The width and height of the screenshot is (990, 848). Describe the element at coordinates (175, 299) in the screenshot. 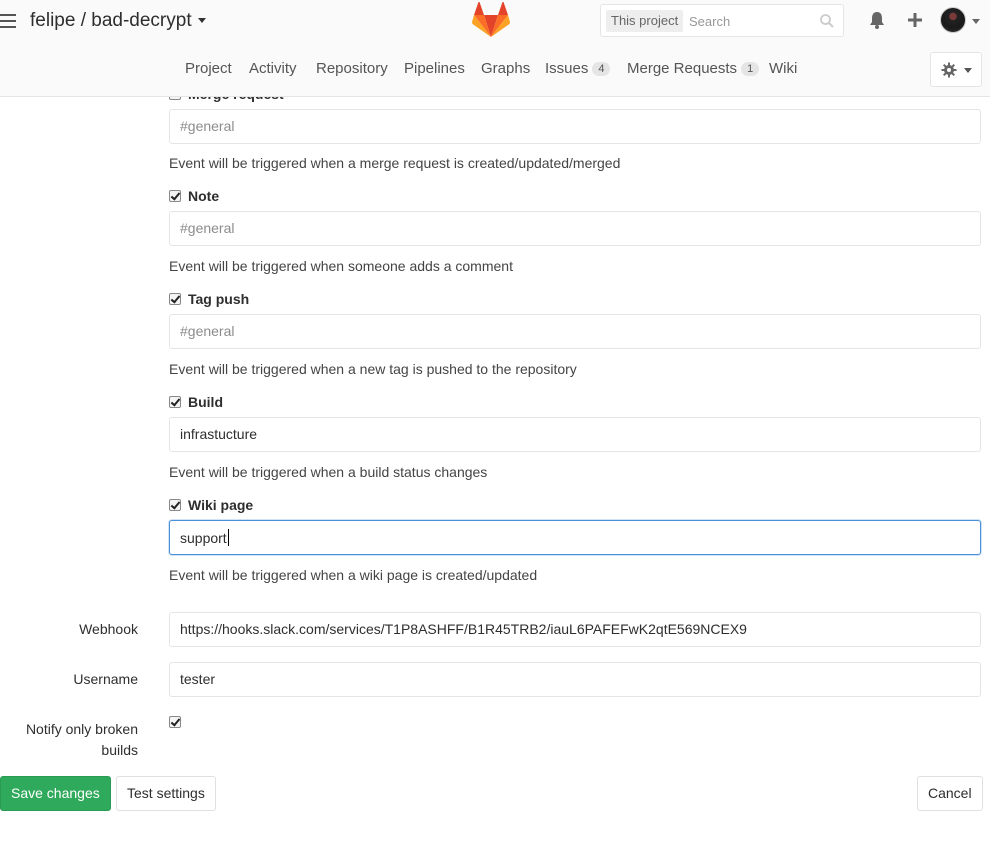

I see `tag-push-checkbox` at that location.